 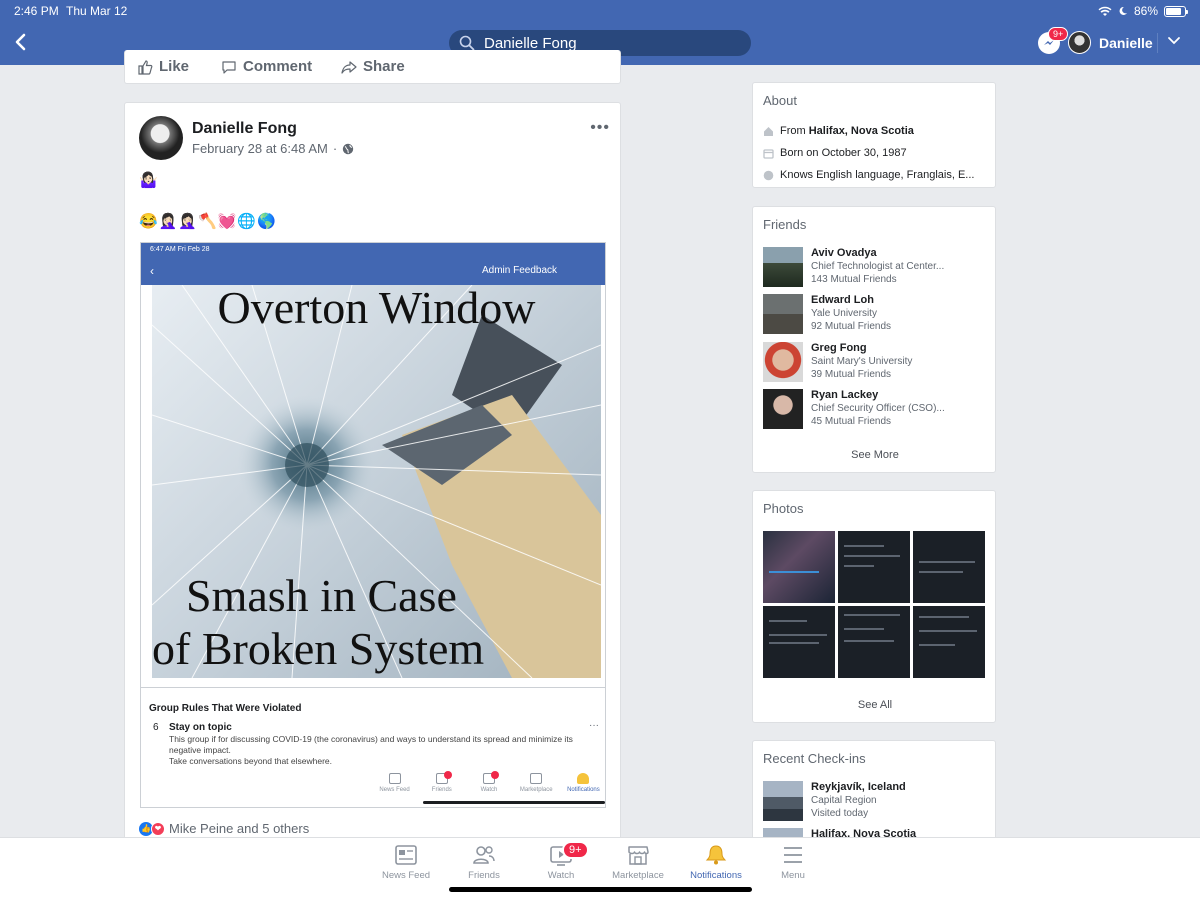 I want to click on embedded-header: 6:47 AM Fri Feb 28 ‹ Admin Feedback, so click(x=373, y=264).